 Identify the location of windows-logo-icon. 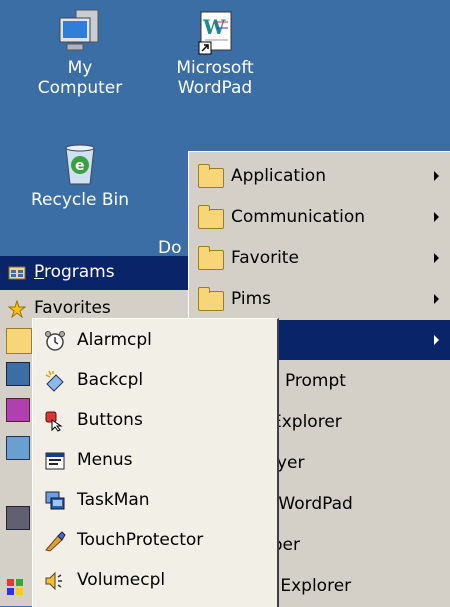
(15, 587).